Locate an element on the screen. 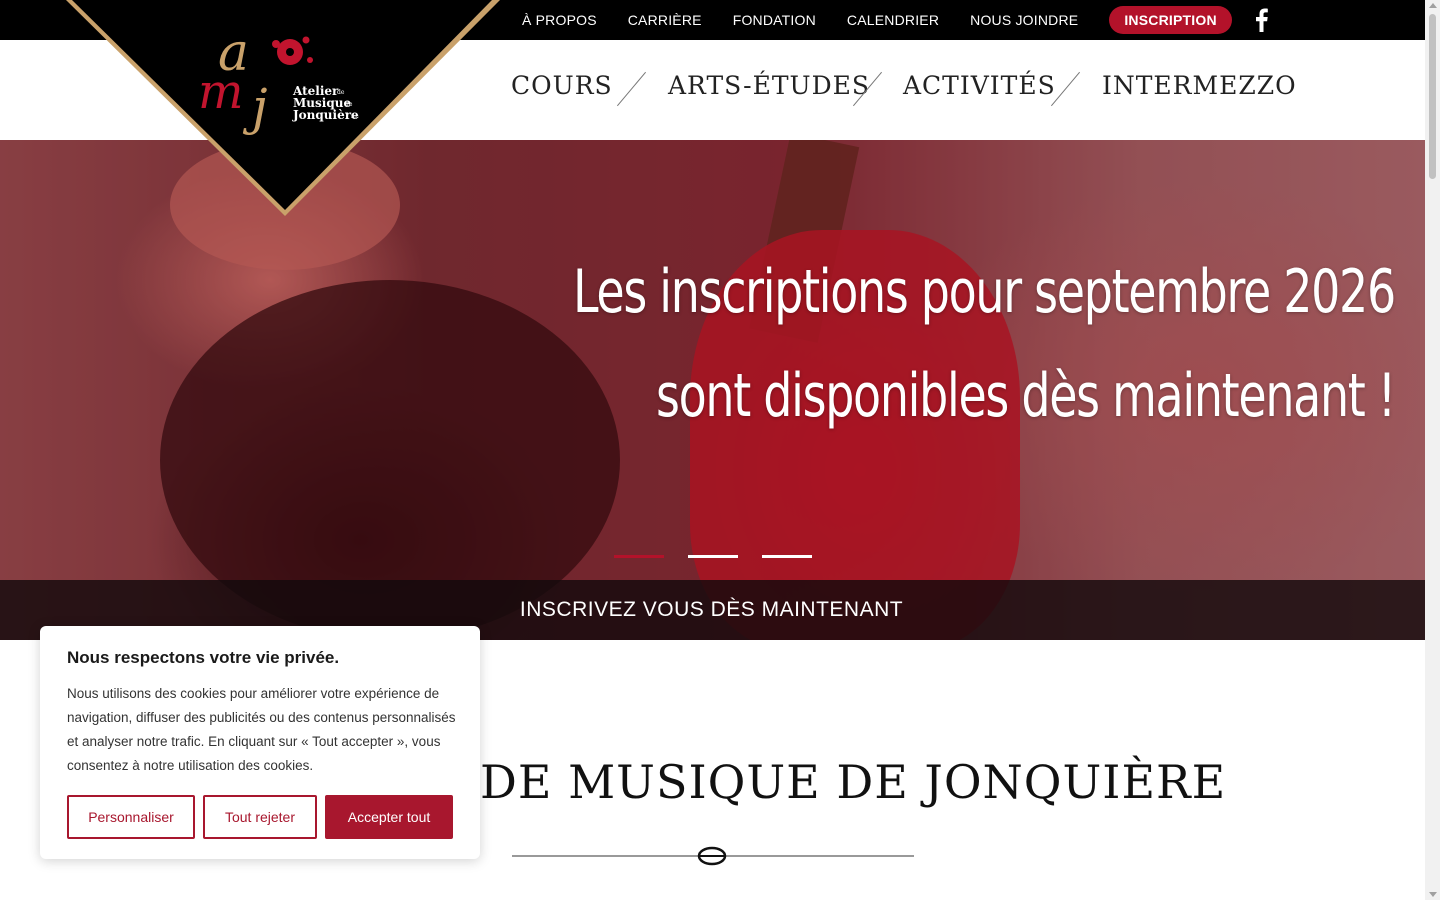  facebook-icon is located at coordinates (1262, 20).